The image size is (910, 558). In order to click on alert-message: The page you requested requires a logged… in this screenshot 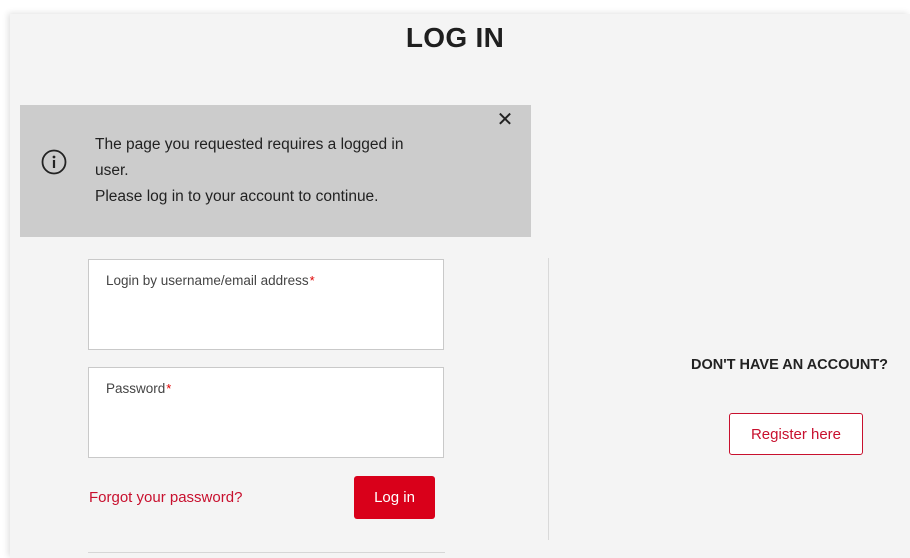, I will do `click(267, 171)`.